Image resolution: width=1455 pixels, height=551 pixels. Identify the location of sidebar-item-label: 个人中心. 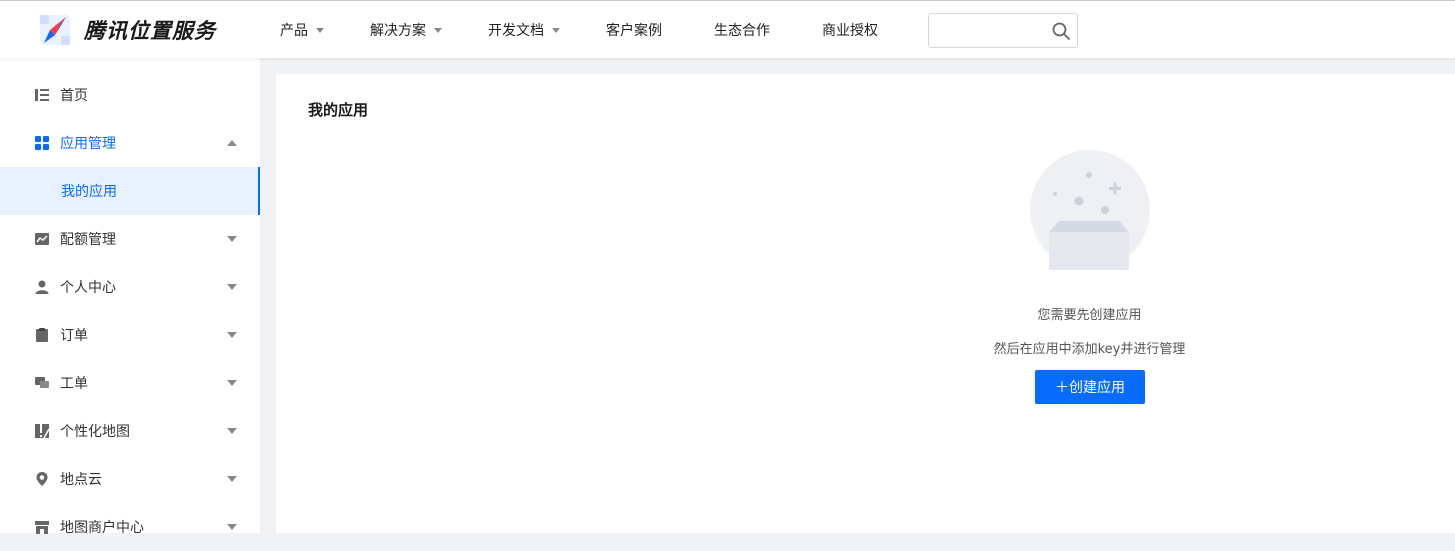
(88, 288).